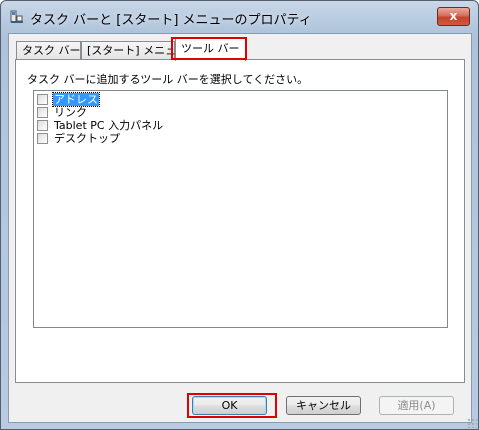  What do you see at coordinates (70, 112) in the screenshot?
I see `list-item-label: リンク` at bounding box center [70, 112].